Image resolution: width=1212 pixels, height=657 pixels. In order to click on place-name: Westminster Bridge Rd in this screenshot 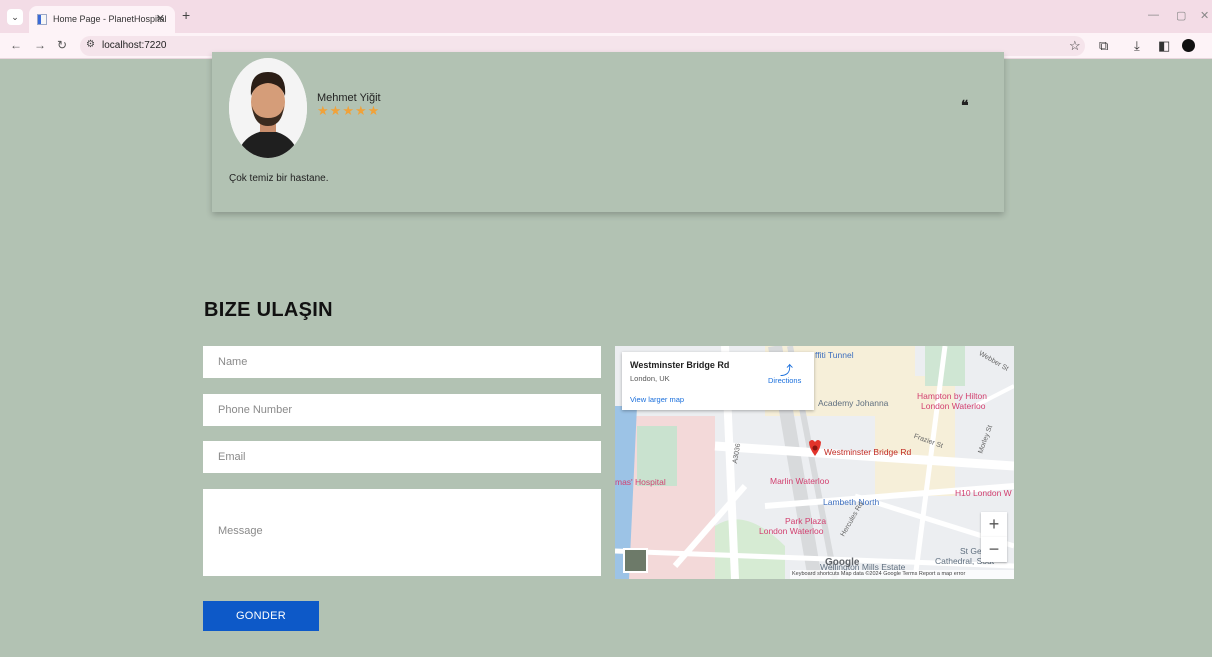, I will do `click(680, 365)`.